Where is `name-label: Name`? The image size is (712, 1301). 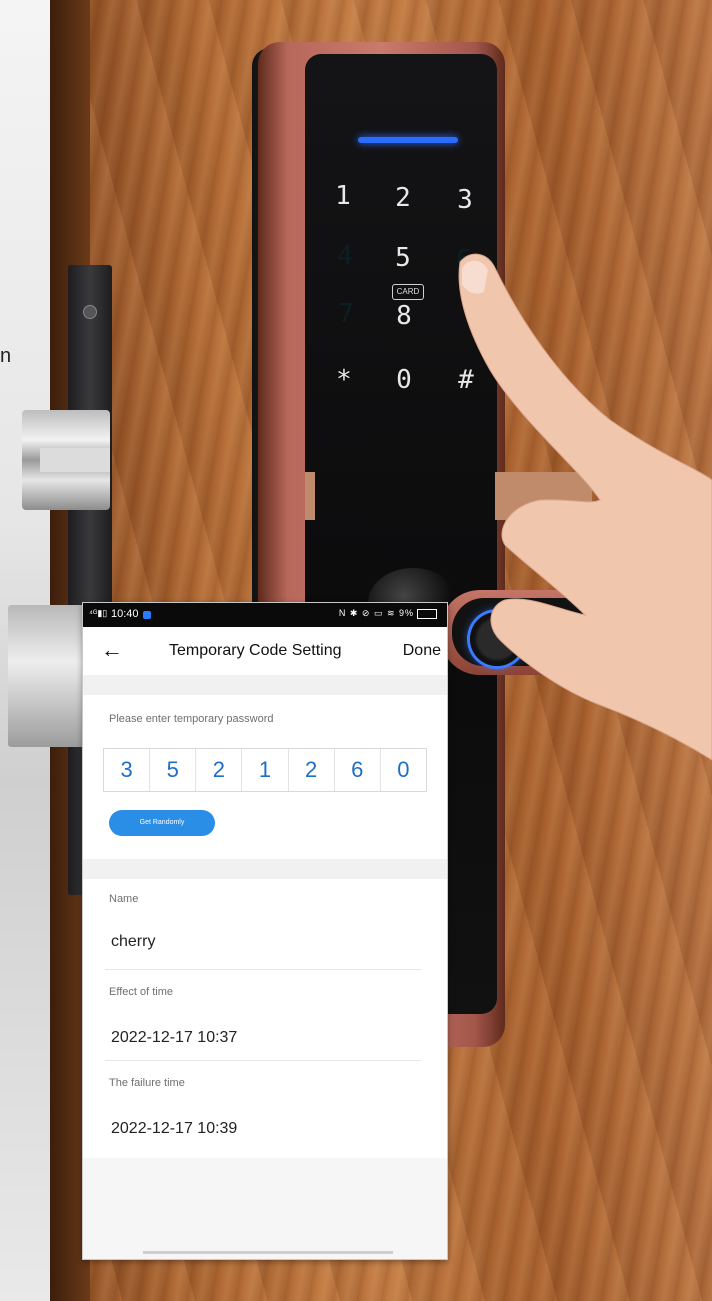 name-label: Name is located at coordinates (124, 899).